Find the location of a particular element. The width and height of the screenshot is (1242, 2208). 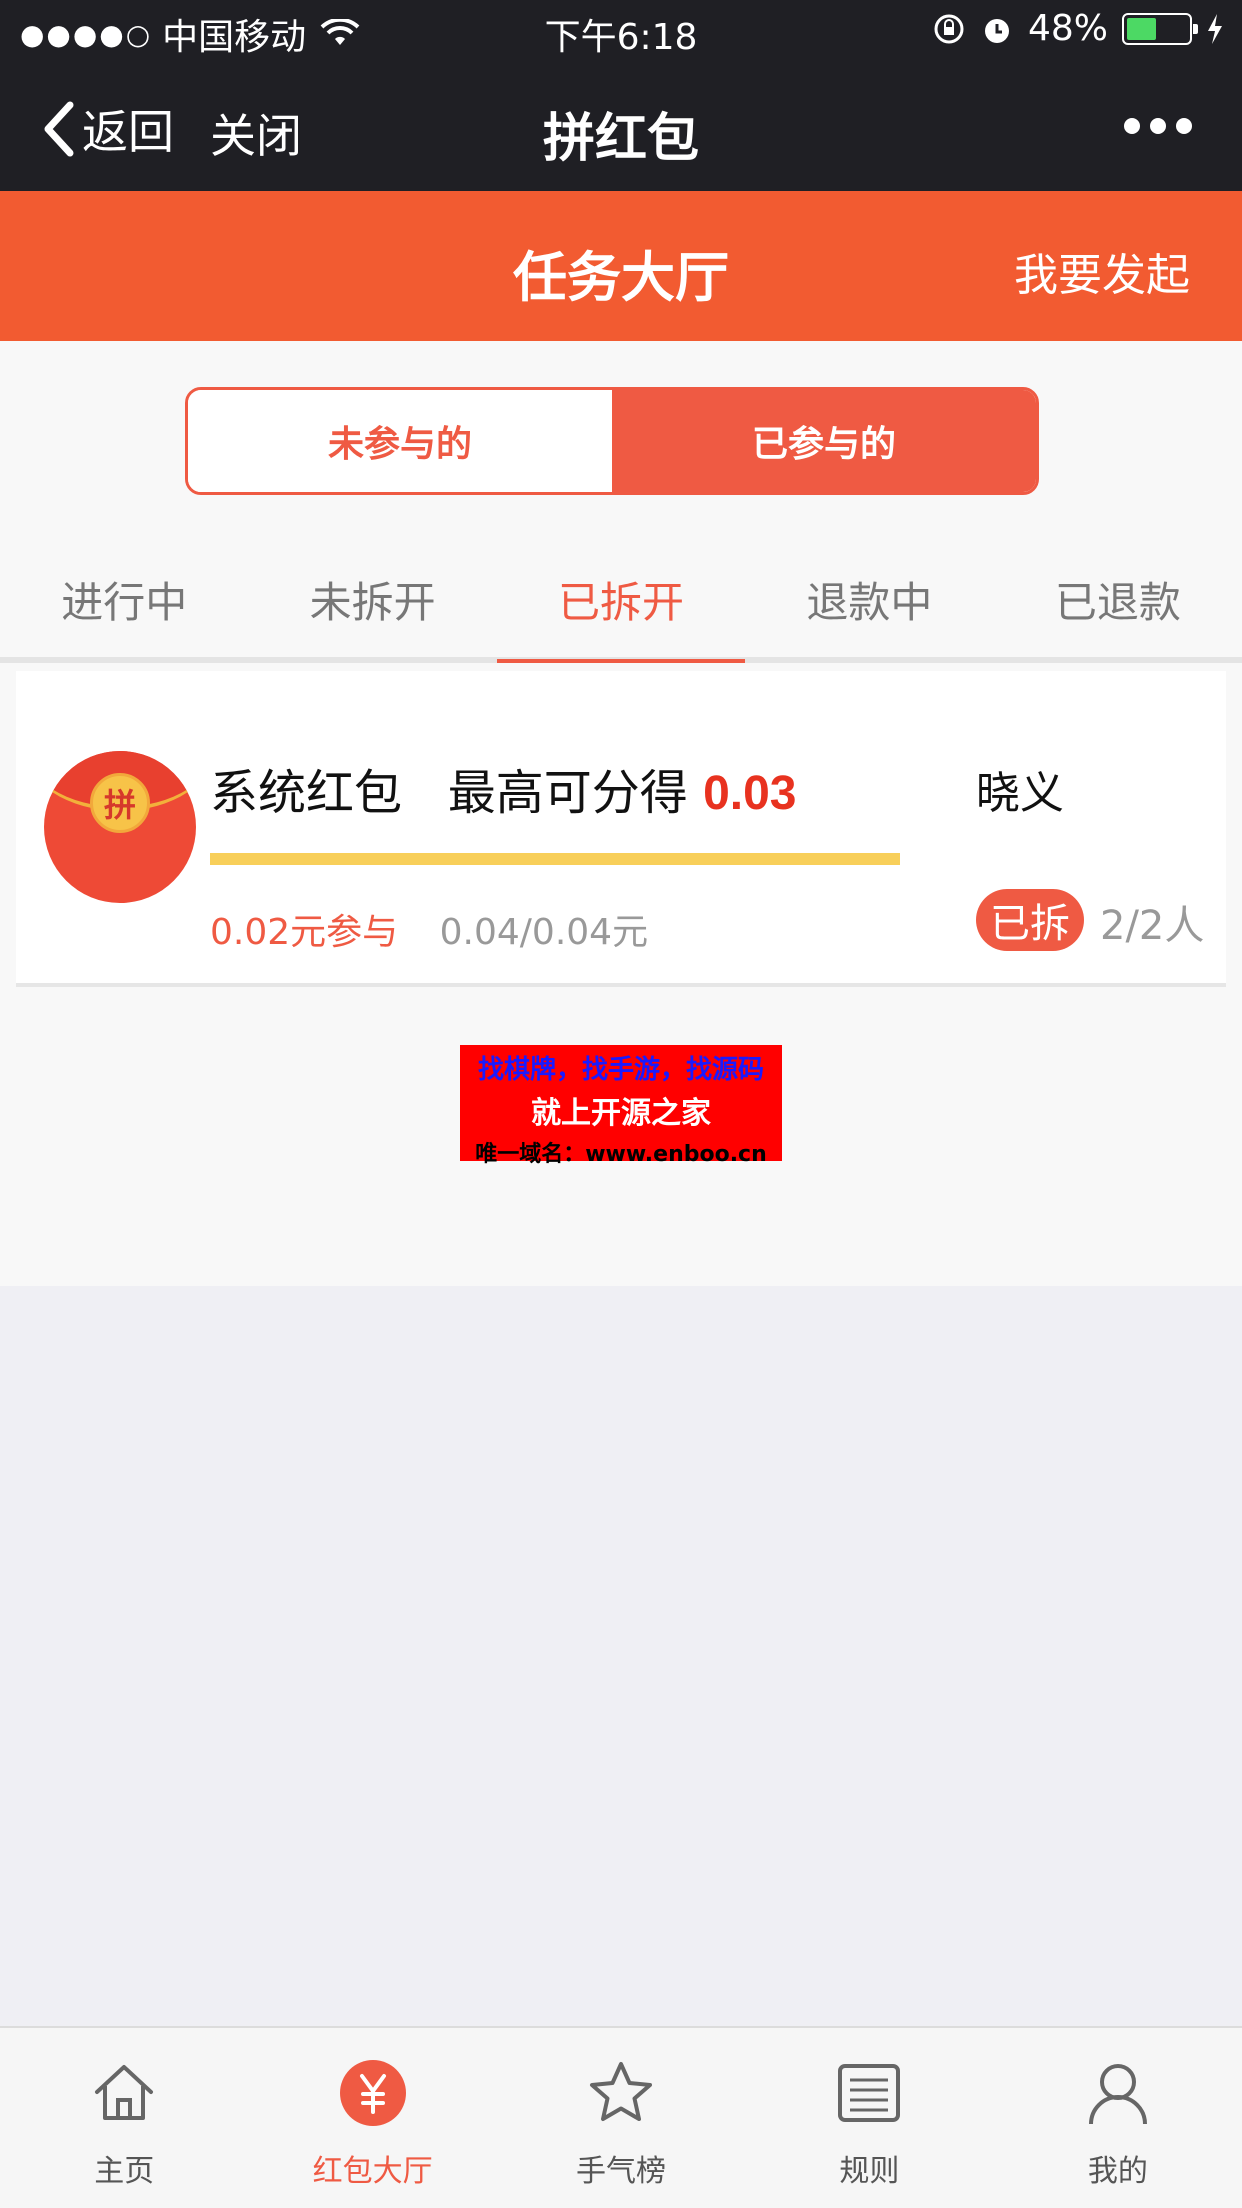

list-icon is located at coordinates (869, 2093).